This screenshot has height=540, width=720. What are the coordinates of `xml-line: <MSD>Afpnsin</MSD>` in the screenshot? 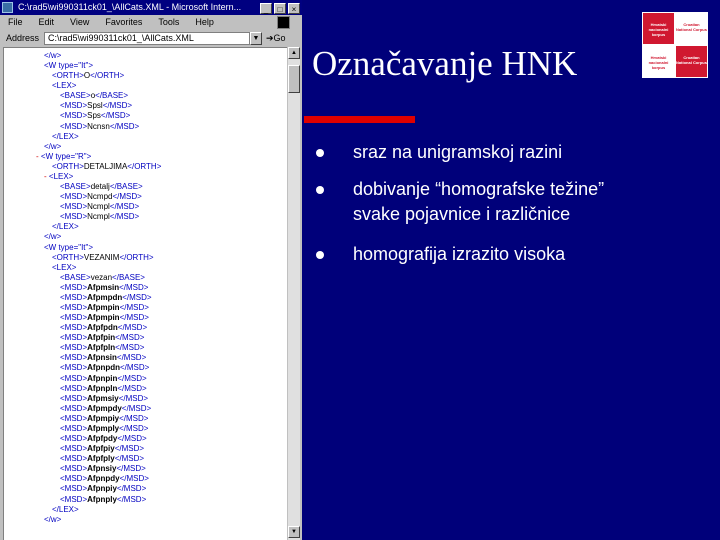 It's located at (103, 358).